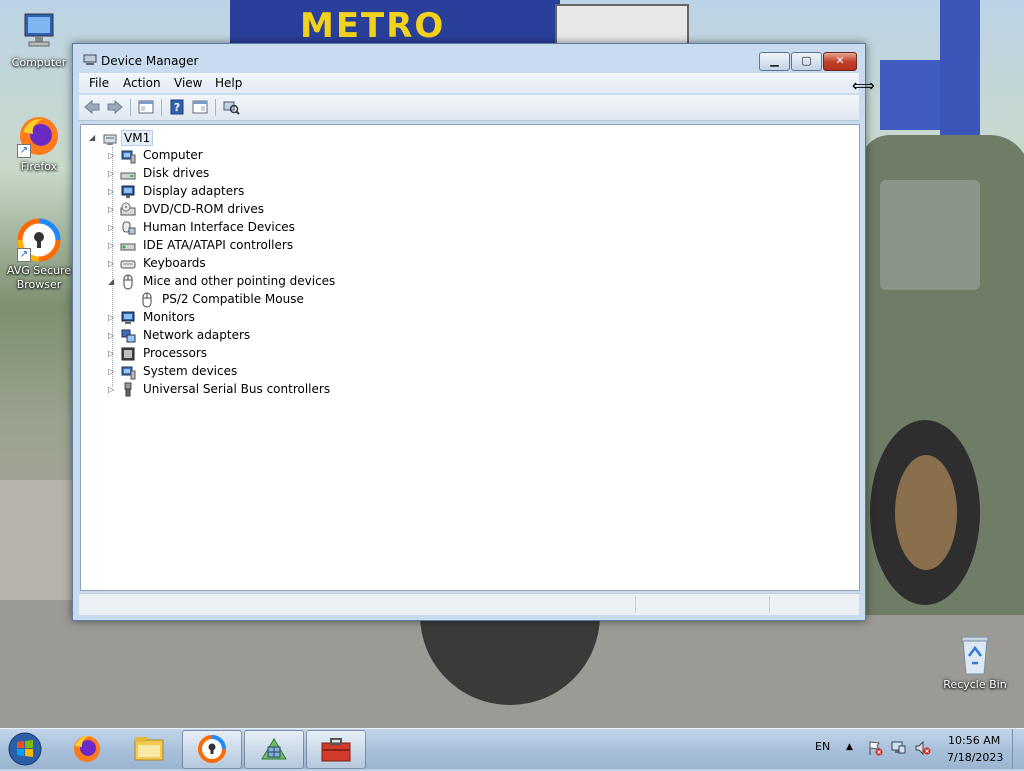  I want to click on forward-arrow-icon, so click(115, 107).